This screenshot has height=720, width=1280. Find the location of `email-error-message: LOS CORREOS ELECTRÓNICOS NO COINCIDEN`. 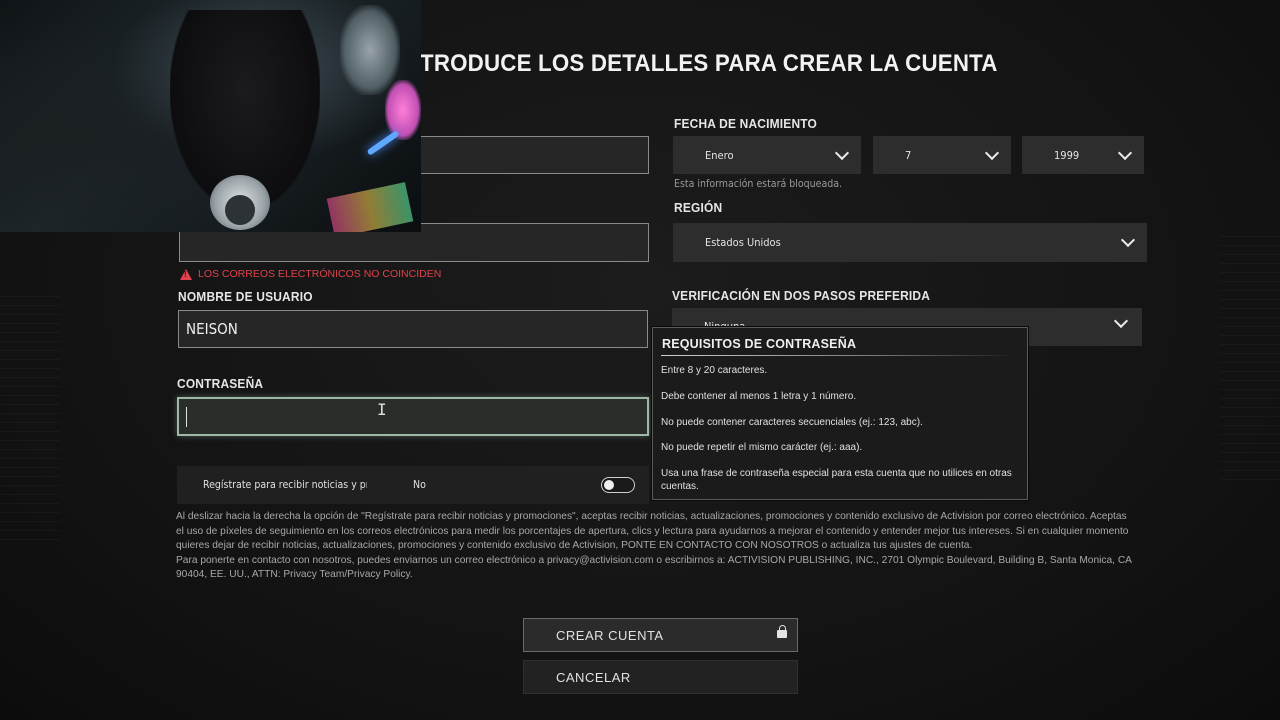

email-error-message: LOS CORREOS ELECTRÓNICOS NO COINCIDEN is located at coordinates (310, 274).